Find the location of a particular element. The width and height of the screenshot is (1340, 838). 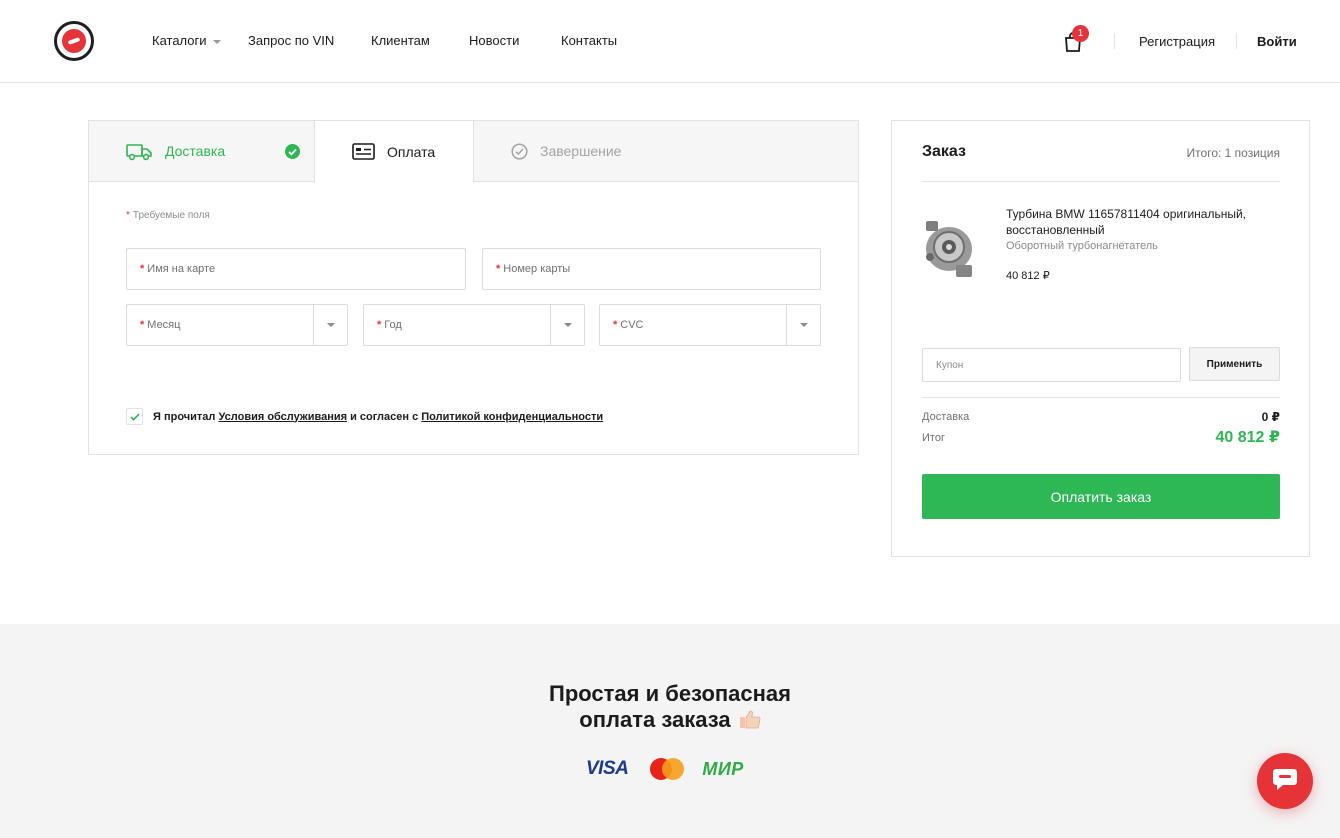

month-select: * Месяц is located at coordinates (237, 325).